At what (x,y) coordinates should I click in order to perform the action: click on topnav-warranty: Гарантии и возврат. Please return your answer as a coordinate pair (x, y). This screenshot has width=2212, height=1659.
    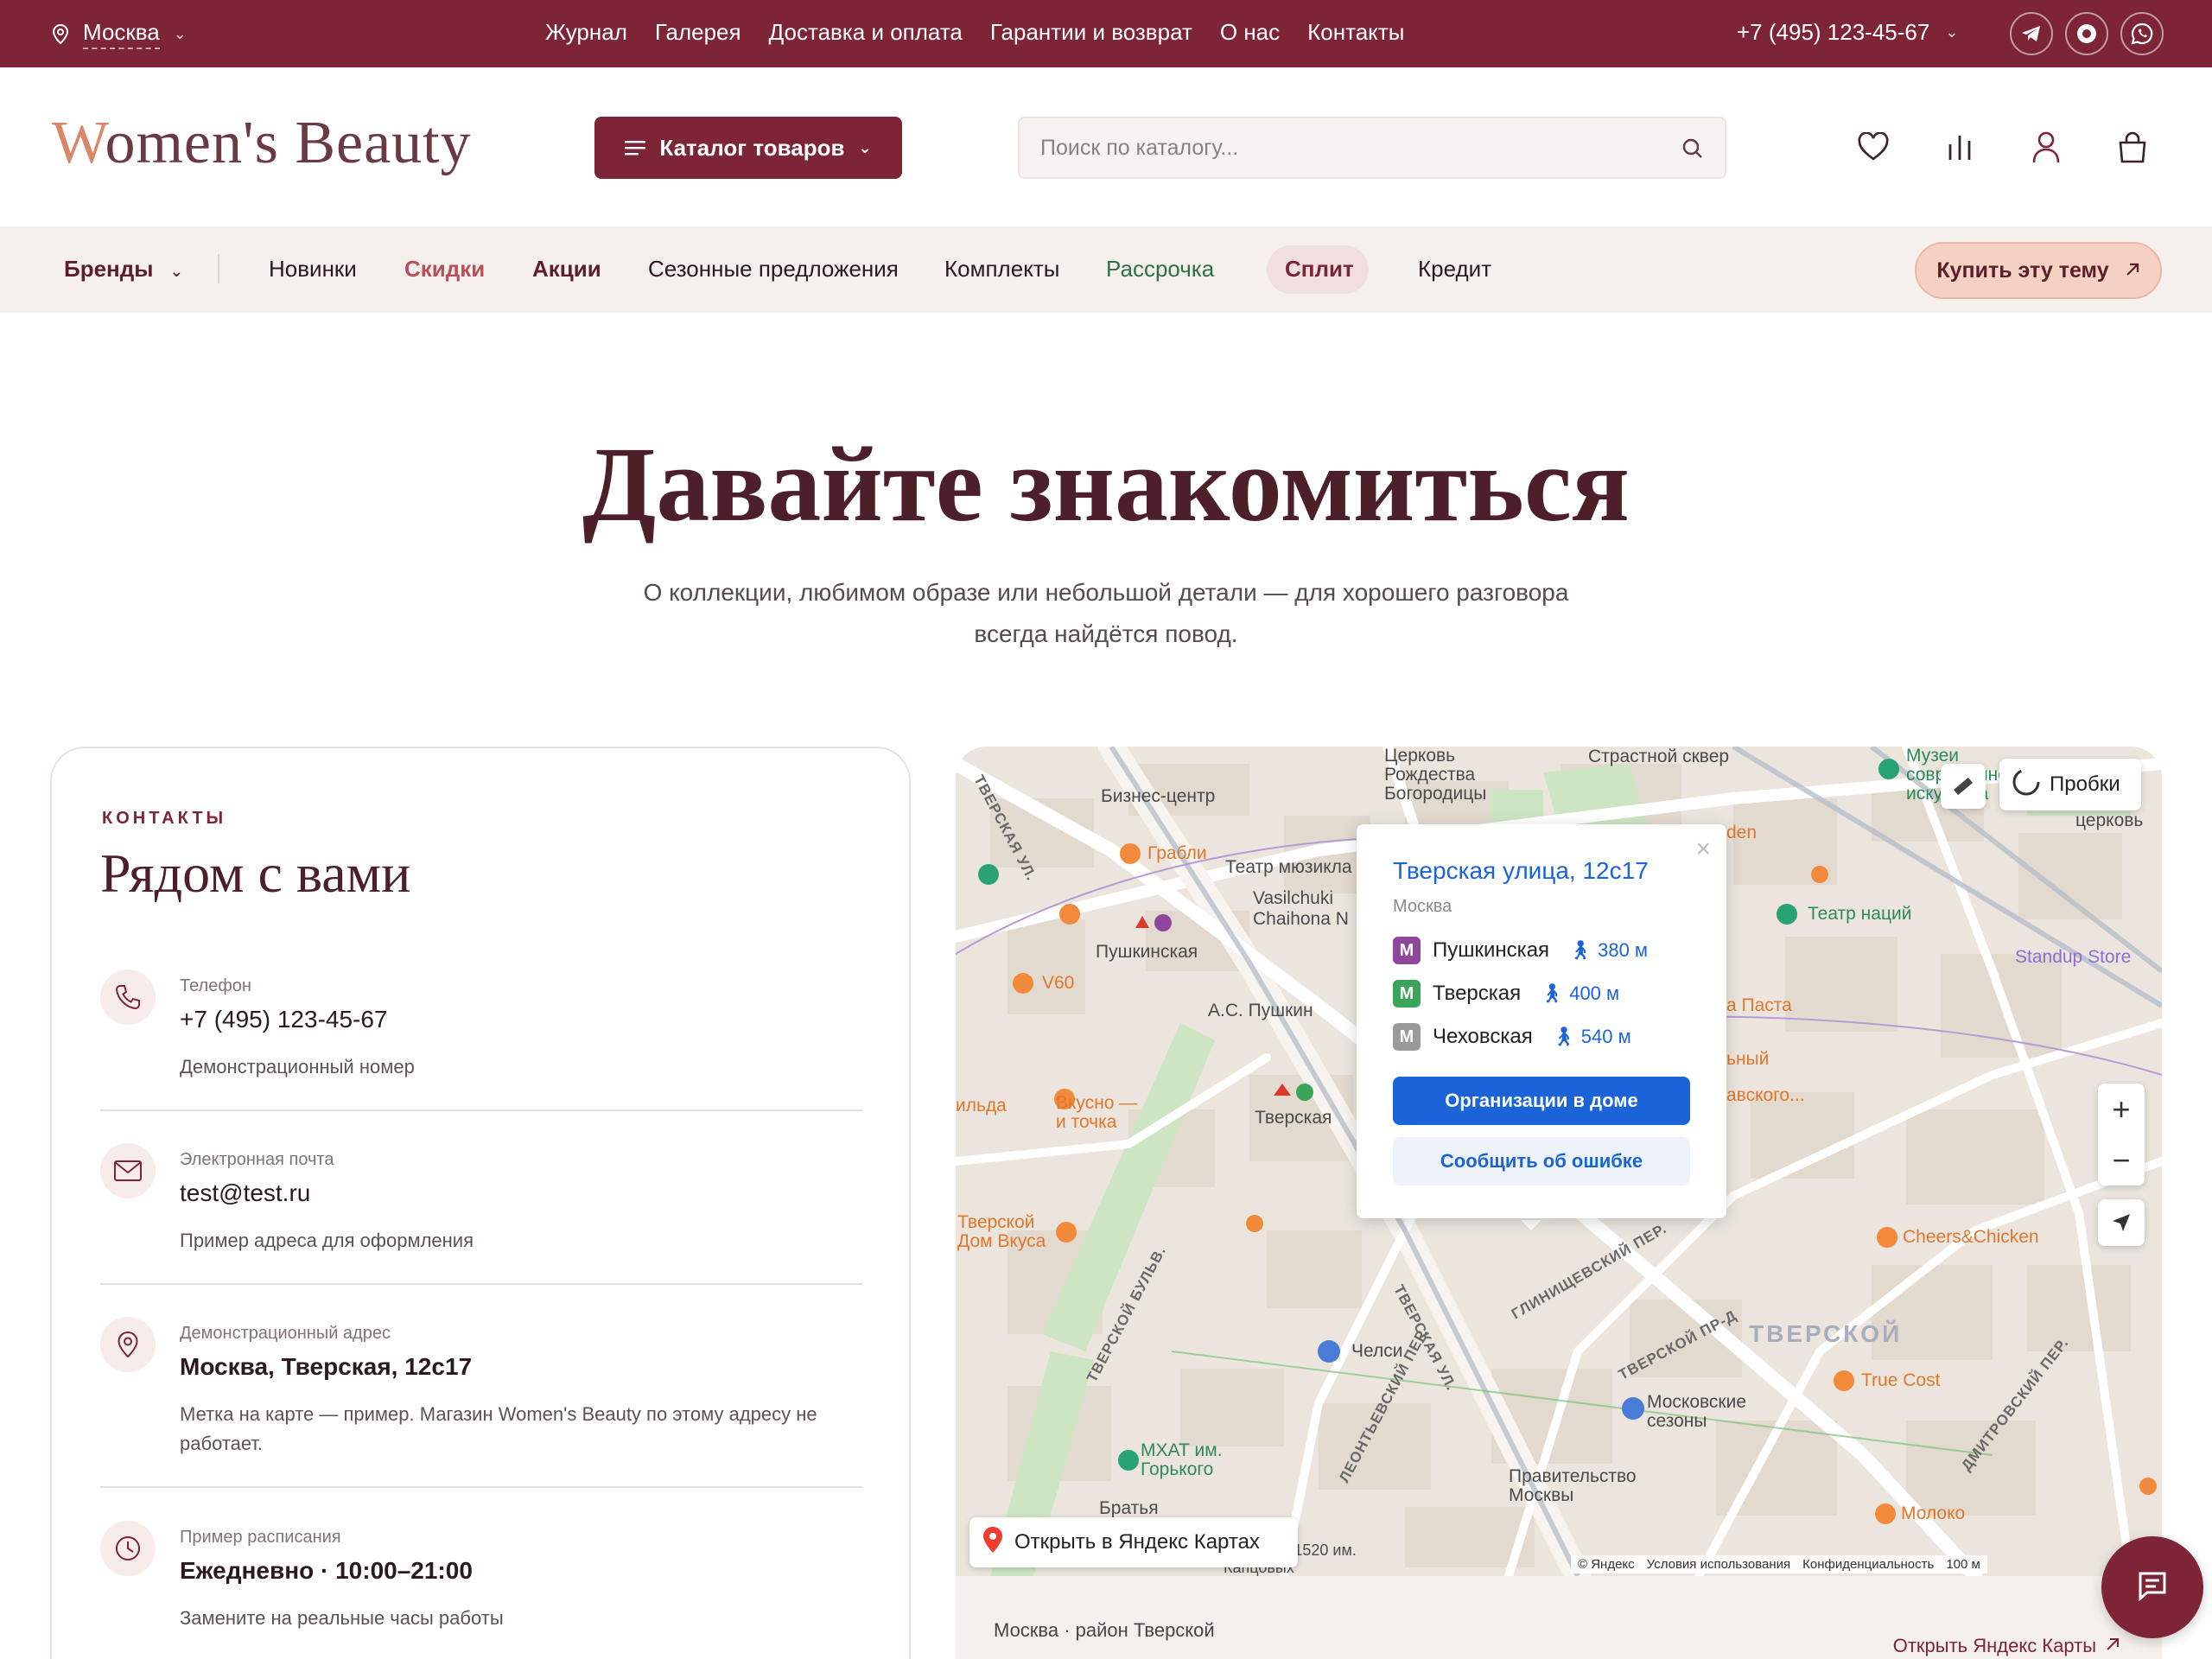
    Looking at the image, I should click on (1091, 32).